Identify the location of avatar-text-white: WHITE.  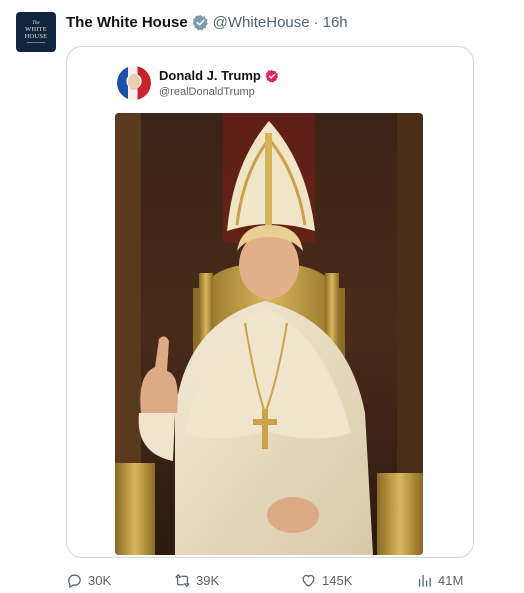
(36, 29).